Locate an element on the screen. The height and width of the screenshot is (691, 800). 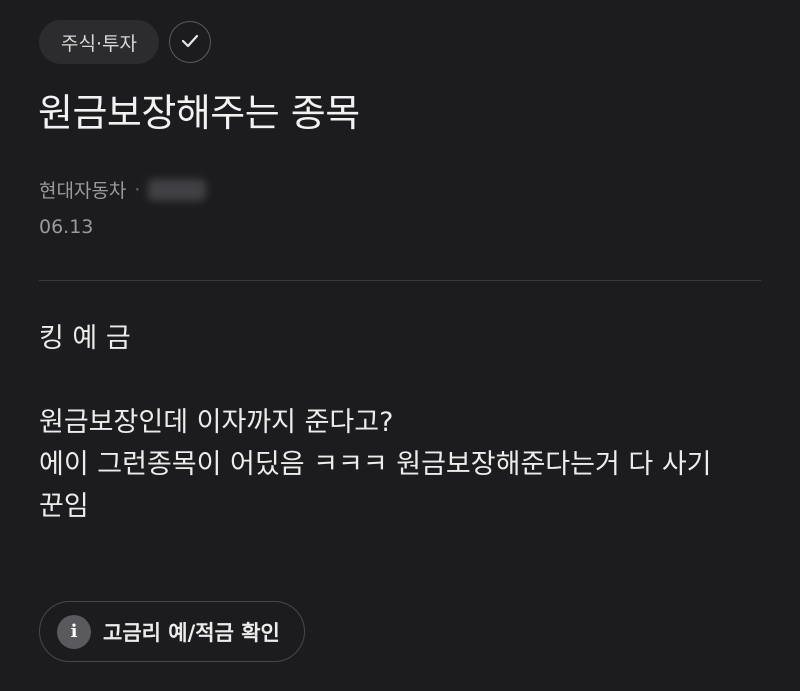
high-rate-deposit-label: 고금리 예/적금 확인 is located at coordinates (191, 632).